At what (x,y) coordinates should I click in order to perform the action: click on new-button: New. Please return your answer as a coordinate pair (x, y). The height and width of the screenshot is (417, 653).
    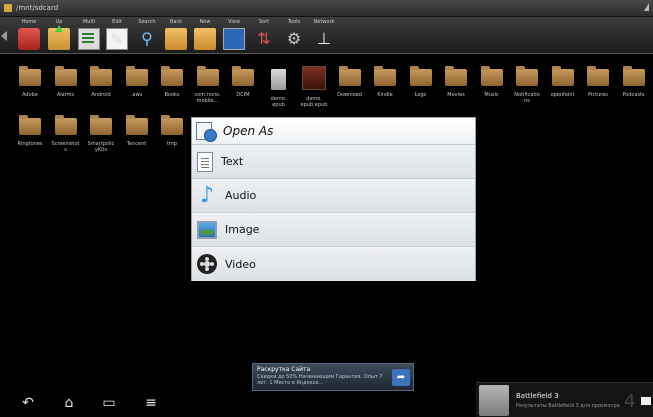
    Looking at the image, I should click on (205, 35).